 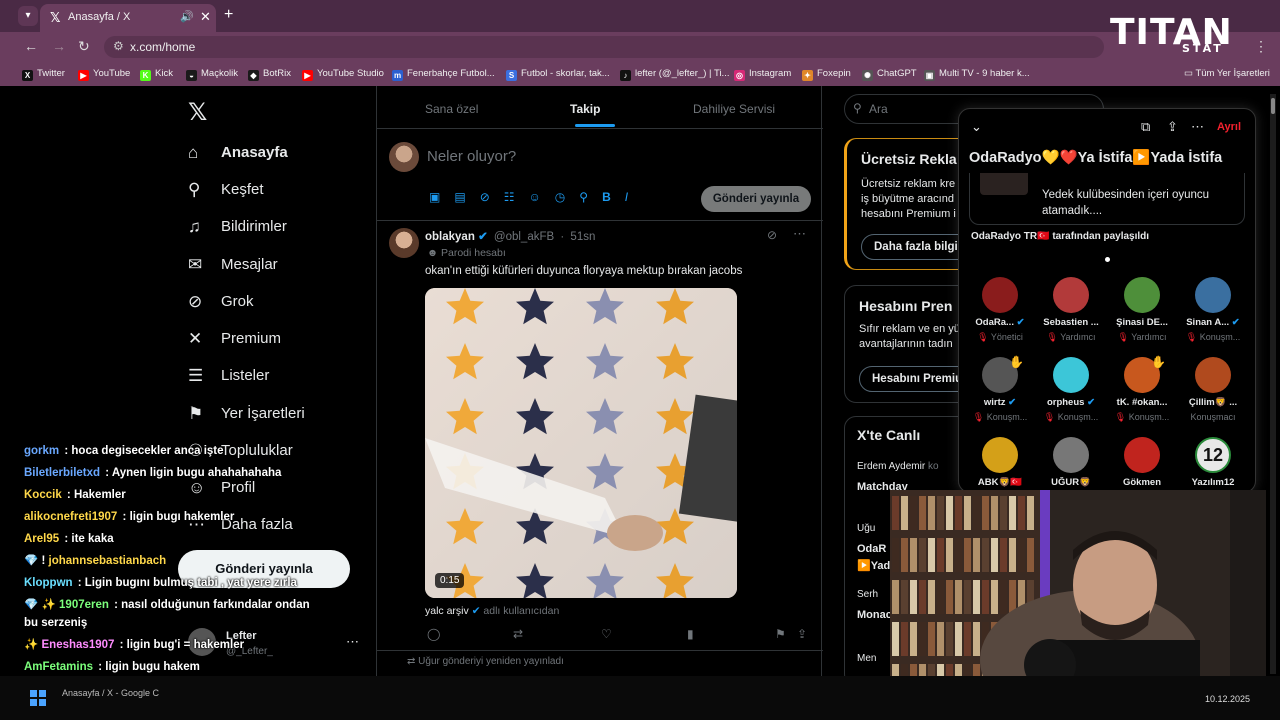 I want to click on reload-icon: ↻, so click(x=84, y=46).